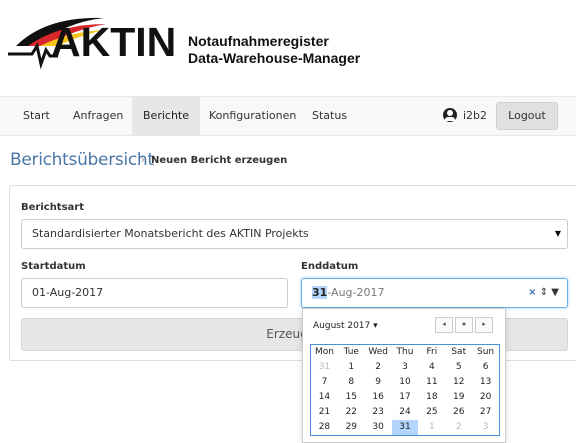  What do you see at coordinates (98, 116) in the screenshot?
I see `nav-item-anfragen: Anfragen` at bounding box center [98, 116].